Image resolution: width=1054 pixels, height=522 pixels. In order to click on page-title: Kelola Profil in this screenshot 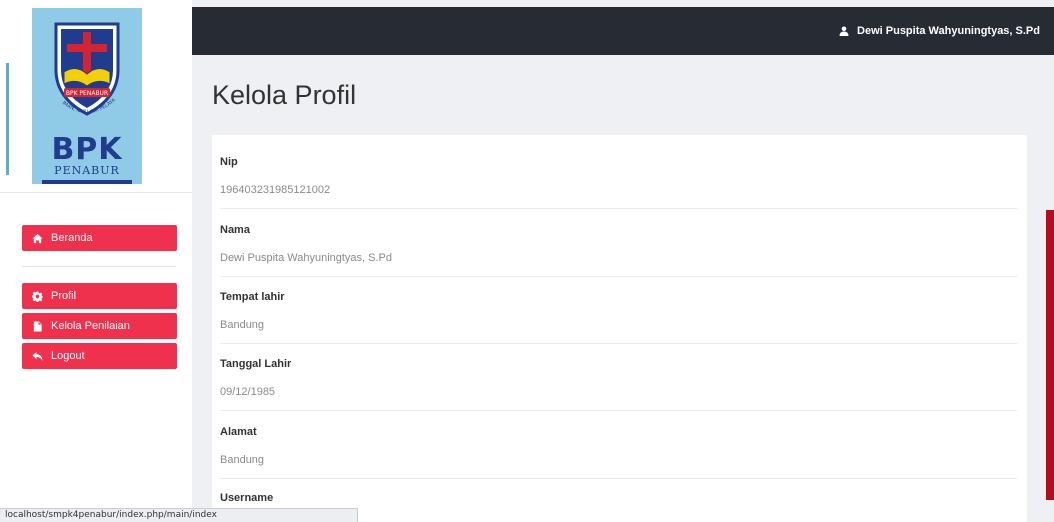, I will do `click(284, 95)`.